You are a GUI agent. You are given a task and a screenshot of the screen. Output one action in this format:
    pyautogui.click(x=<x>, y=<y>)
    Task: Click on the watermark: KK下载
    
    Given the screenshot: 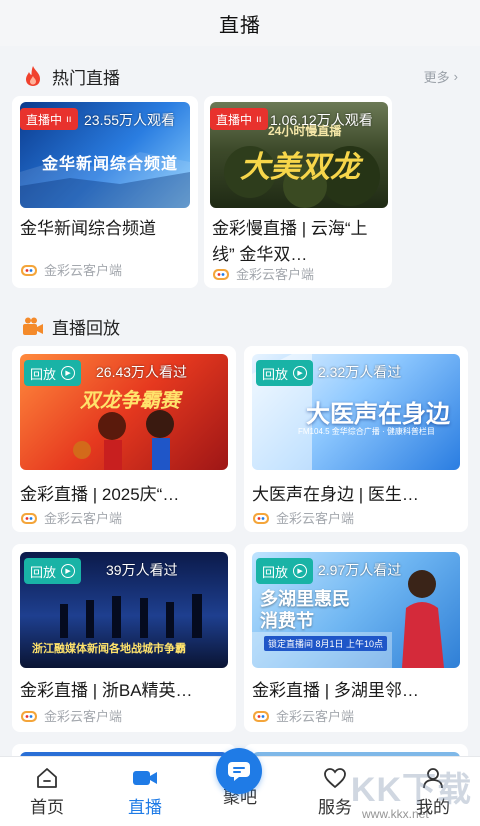 What is the action you would take?
    pyautogui.click(x=411, y=790)
    